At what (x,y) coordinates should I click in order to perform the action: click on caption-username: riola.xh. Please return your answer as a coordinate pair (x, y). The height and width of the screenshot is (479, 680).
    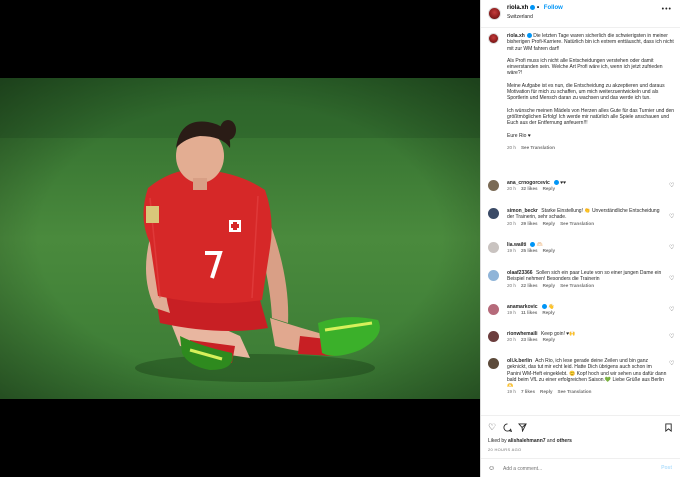
    Looking at the image, I should click on (516, 36).